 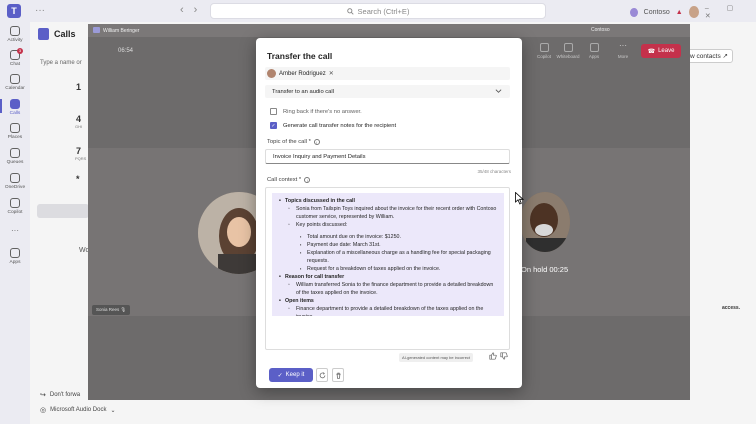 I want to click on participant-name: Sonia Rees, so click(x=108, y=309).